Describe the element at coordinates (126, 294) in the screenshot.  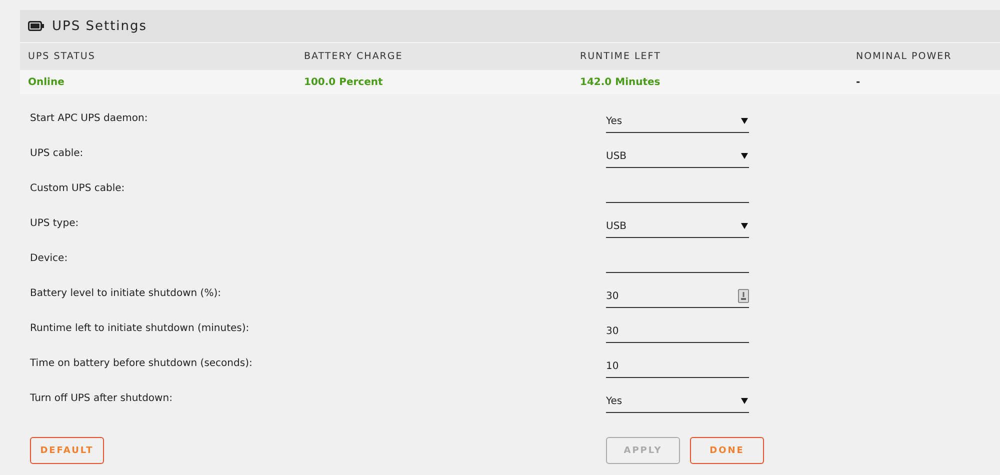
I see `setting-label: Battery level to initiate shutdown (%):` at that location.